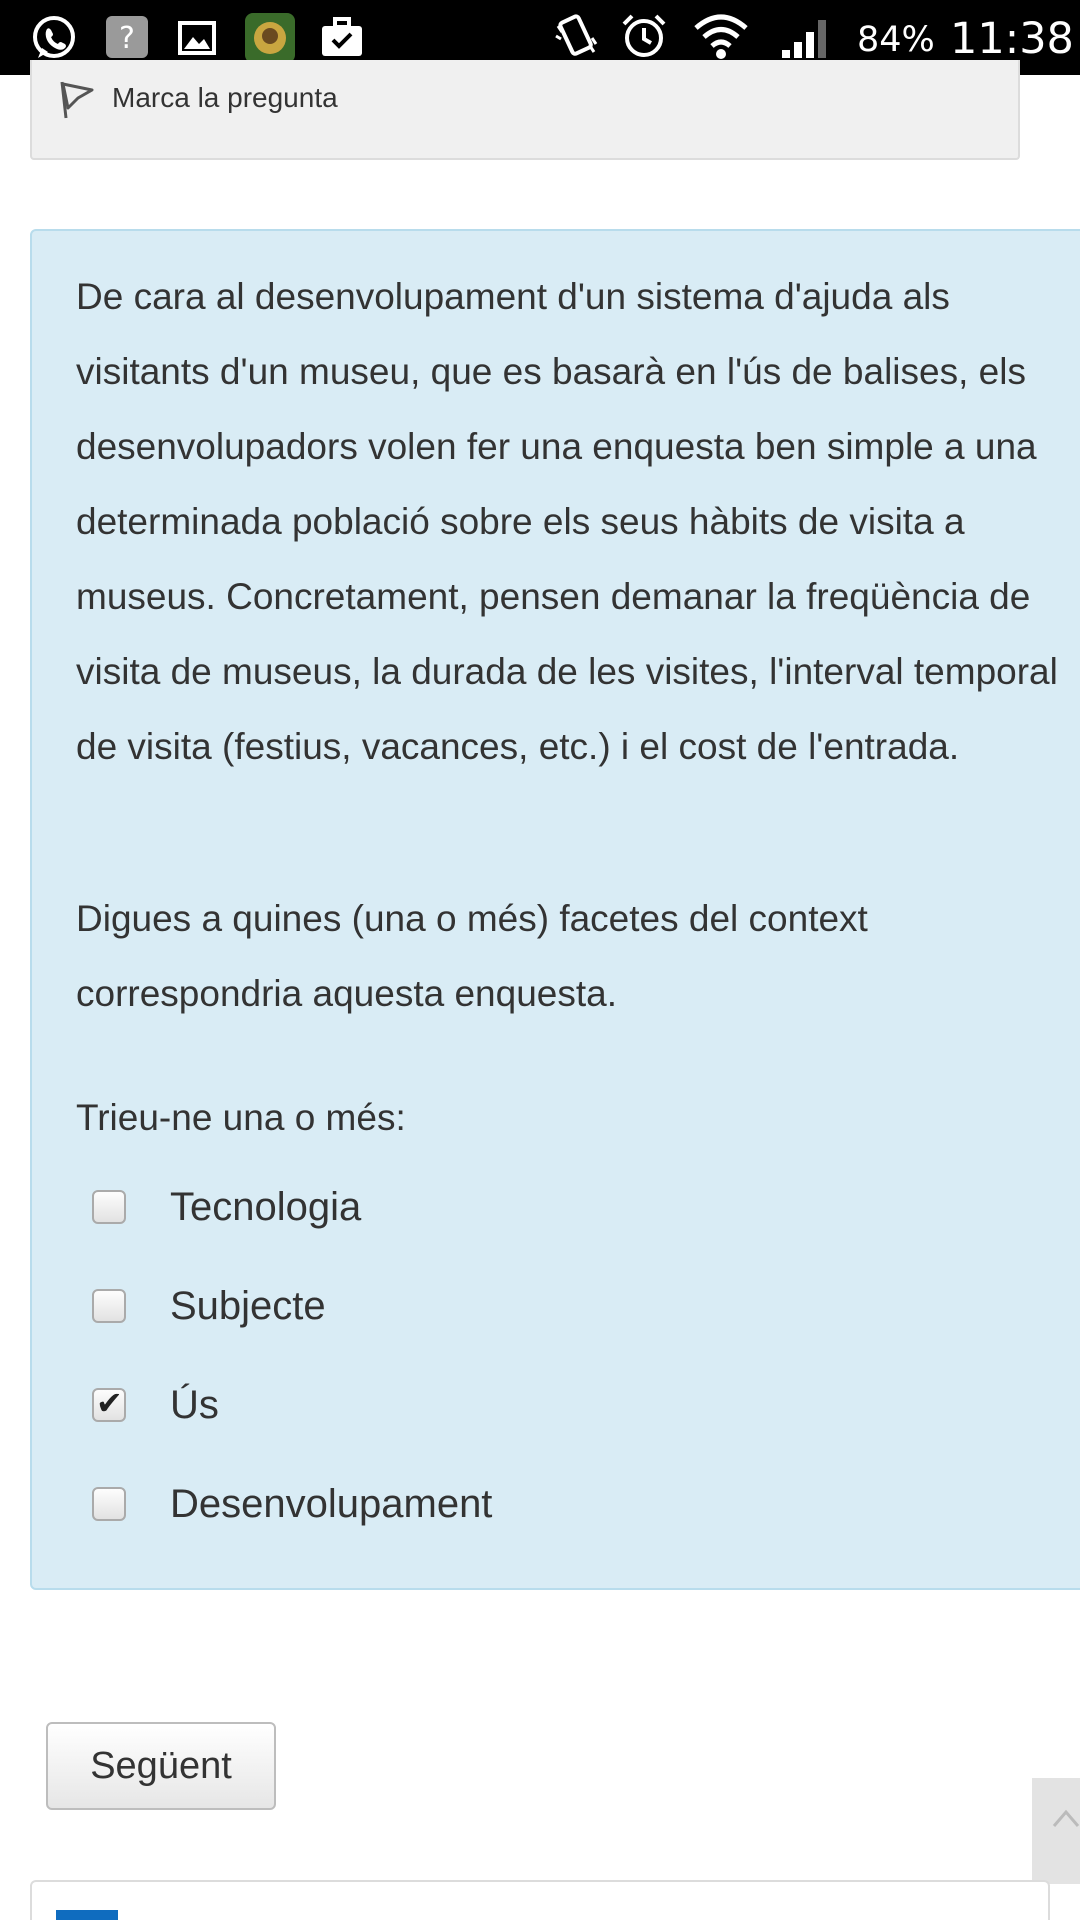 The width and height of the screenshot is (1080, 1920). What do you see at coordinates (1056, 1831) in the screenshot?
I see `scroll-to-top-button` at bounding box center [1056, 1831].